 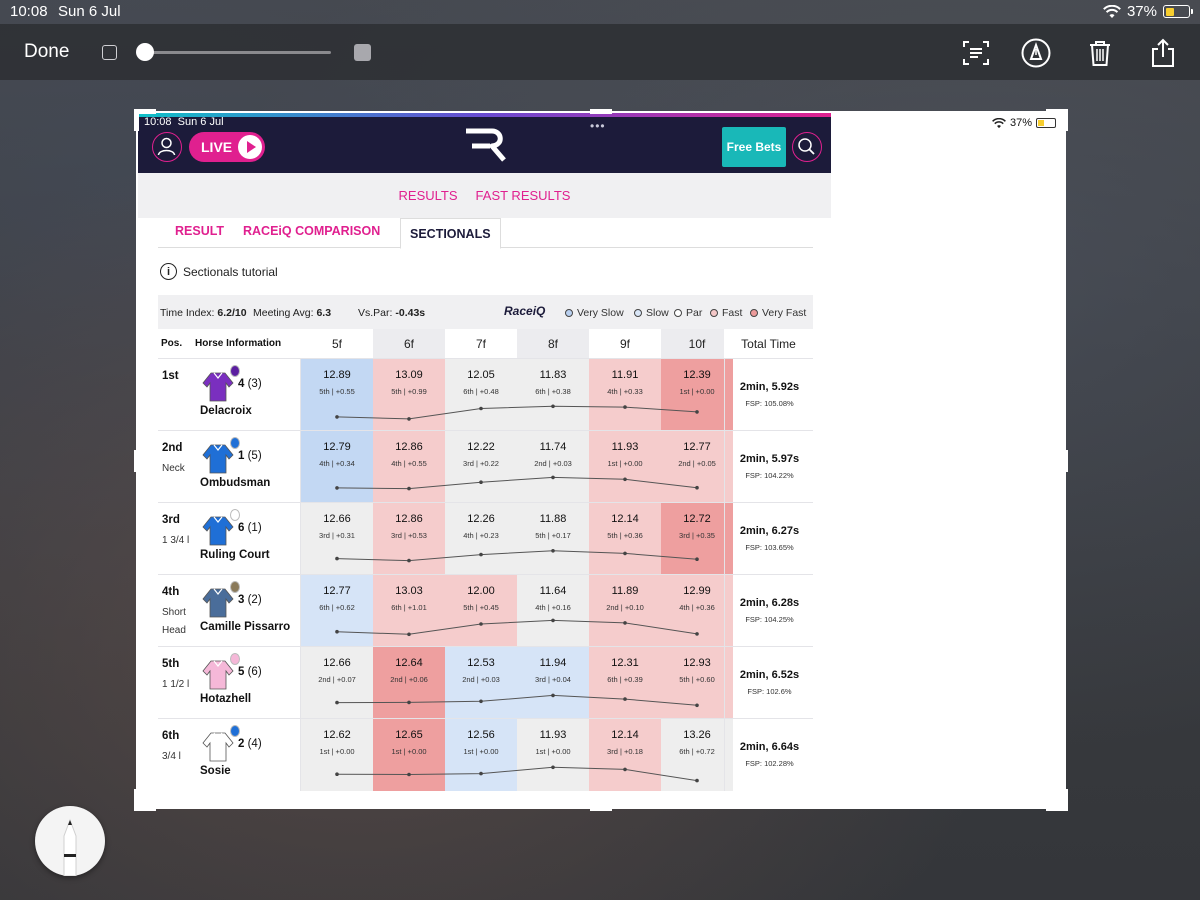 I want to click on results-link: RESULTS, so click(x=428, y=195).